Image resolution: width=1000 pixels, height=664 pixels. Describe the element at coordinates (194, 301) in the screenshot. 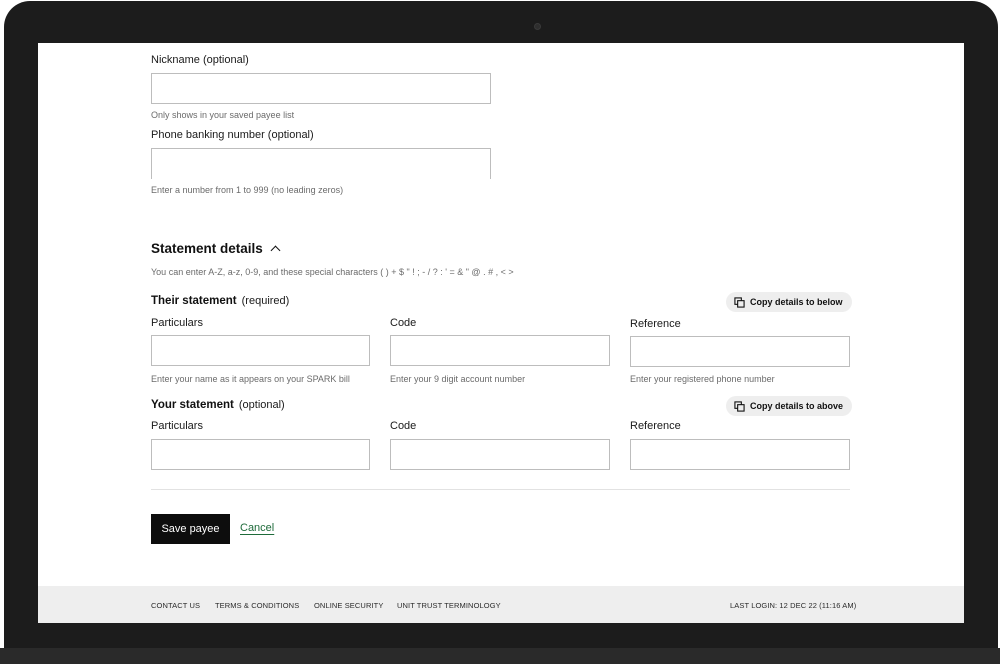

I see `their-statement-title: Their statement` at that location.